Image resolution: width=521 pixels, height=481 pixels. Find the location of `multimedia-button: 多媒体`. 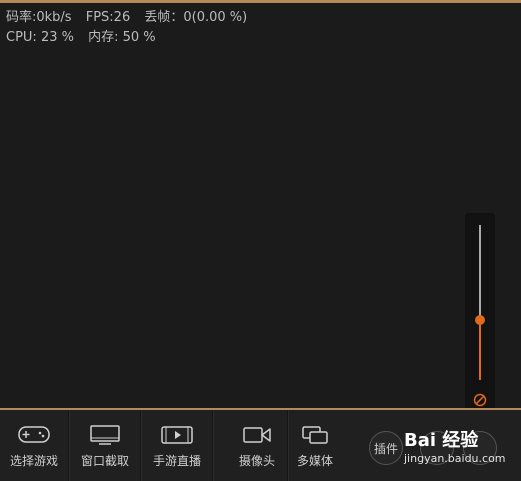

multimedia-button: 多媒体 is located at coordinates (315, 445).